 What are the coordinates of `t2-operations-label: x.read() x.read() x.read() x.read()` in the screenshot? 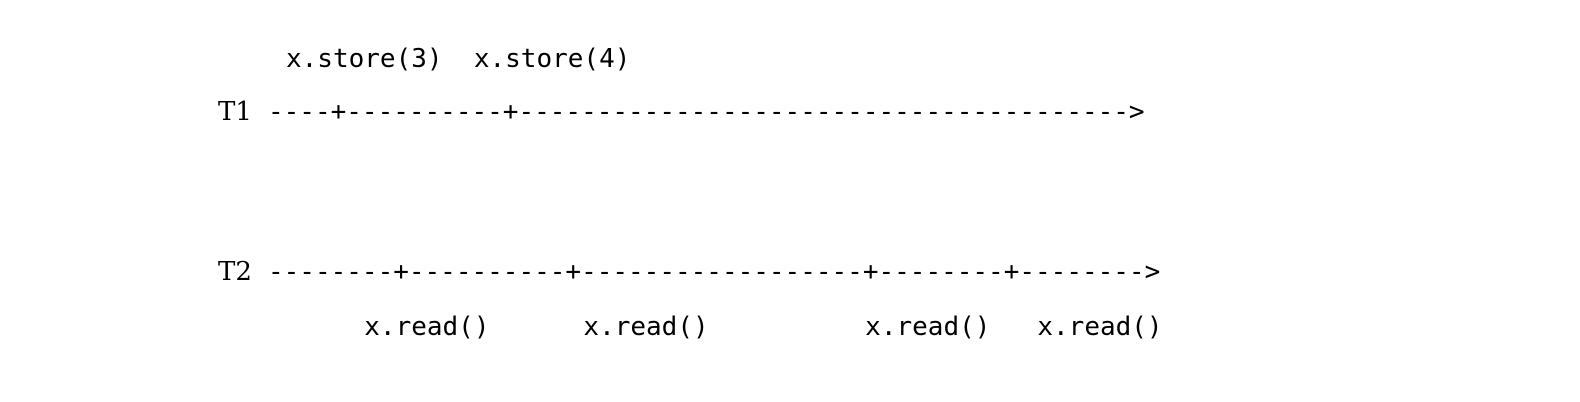 It's located at (724, 327).